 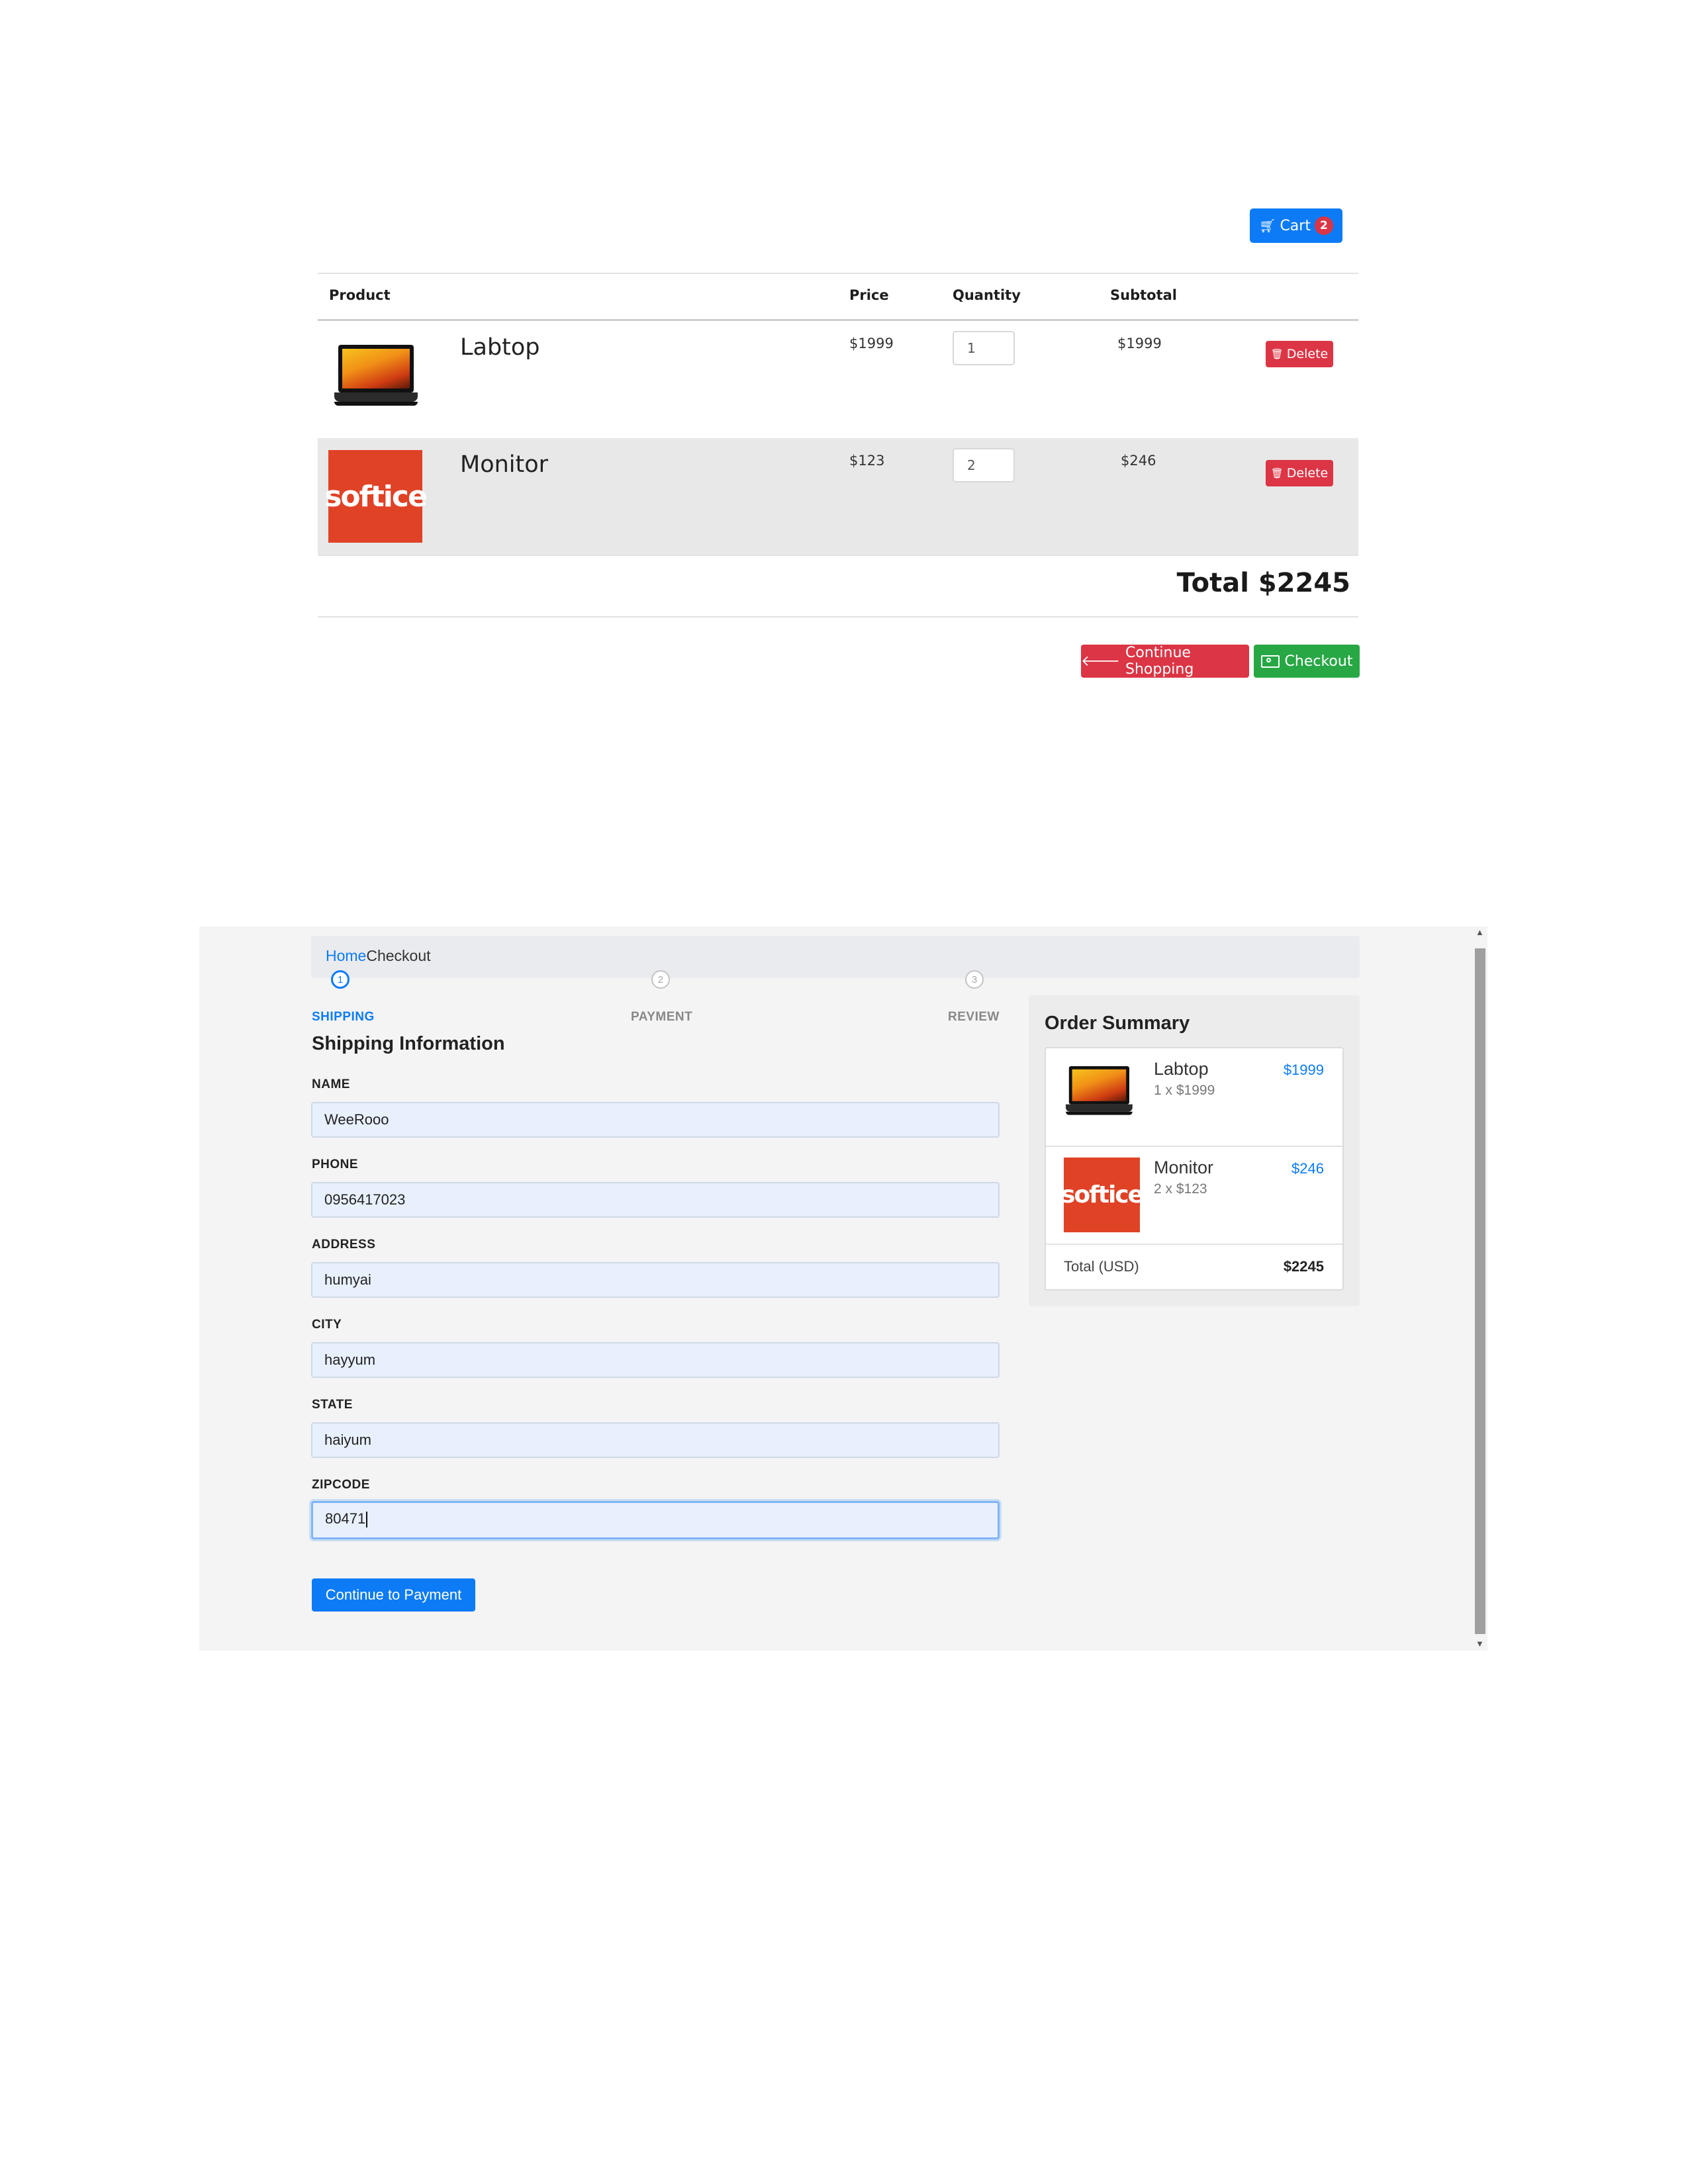 What do you see at coordinates (871, 343) in the screenshot?
I see `product-price: $1999` at bounding box center [871, 343].